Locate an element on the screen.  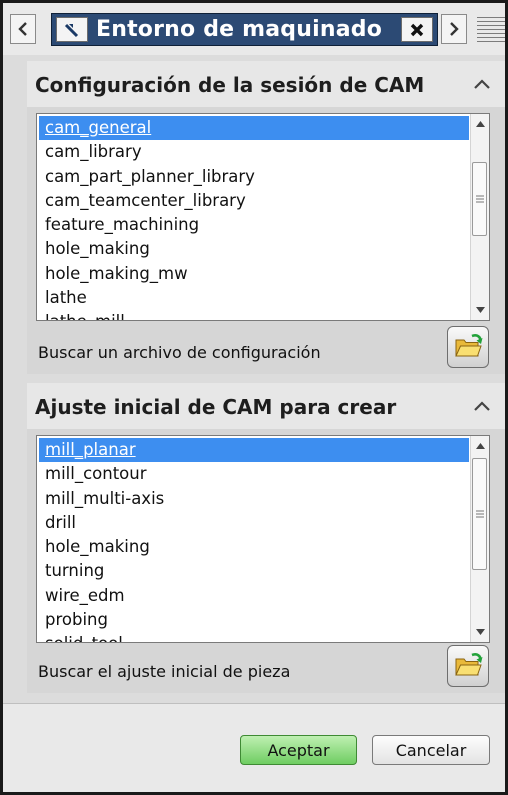
list-item: lathe_mill is located at coordinates (254, 315).